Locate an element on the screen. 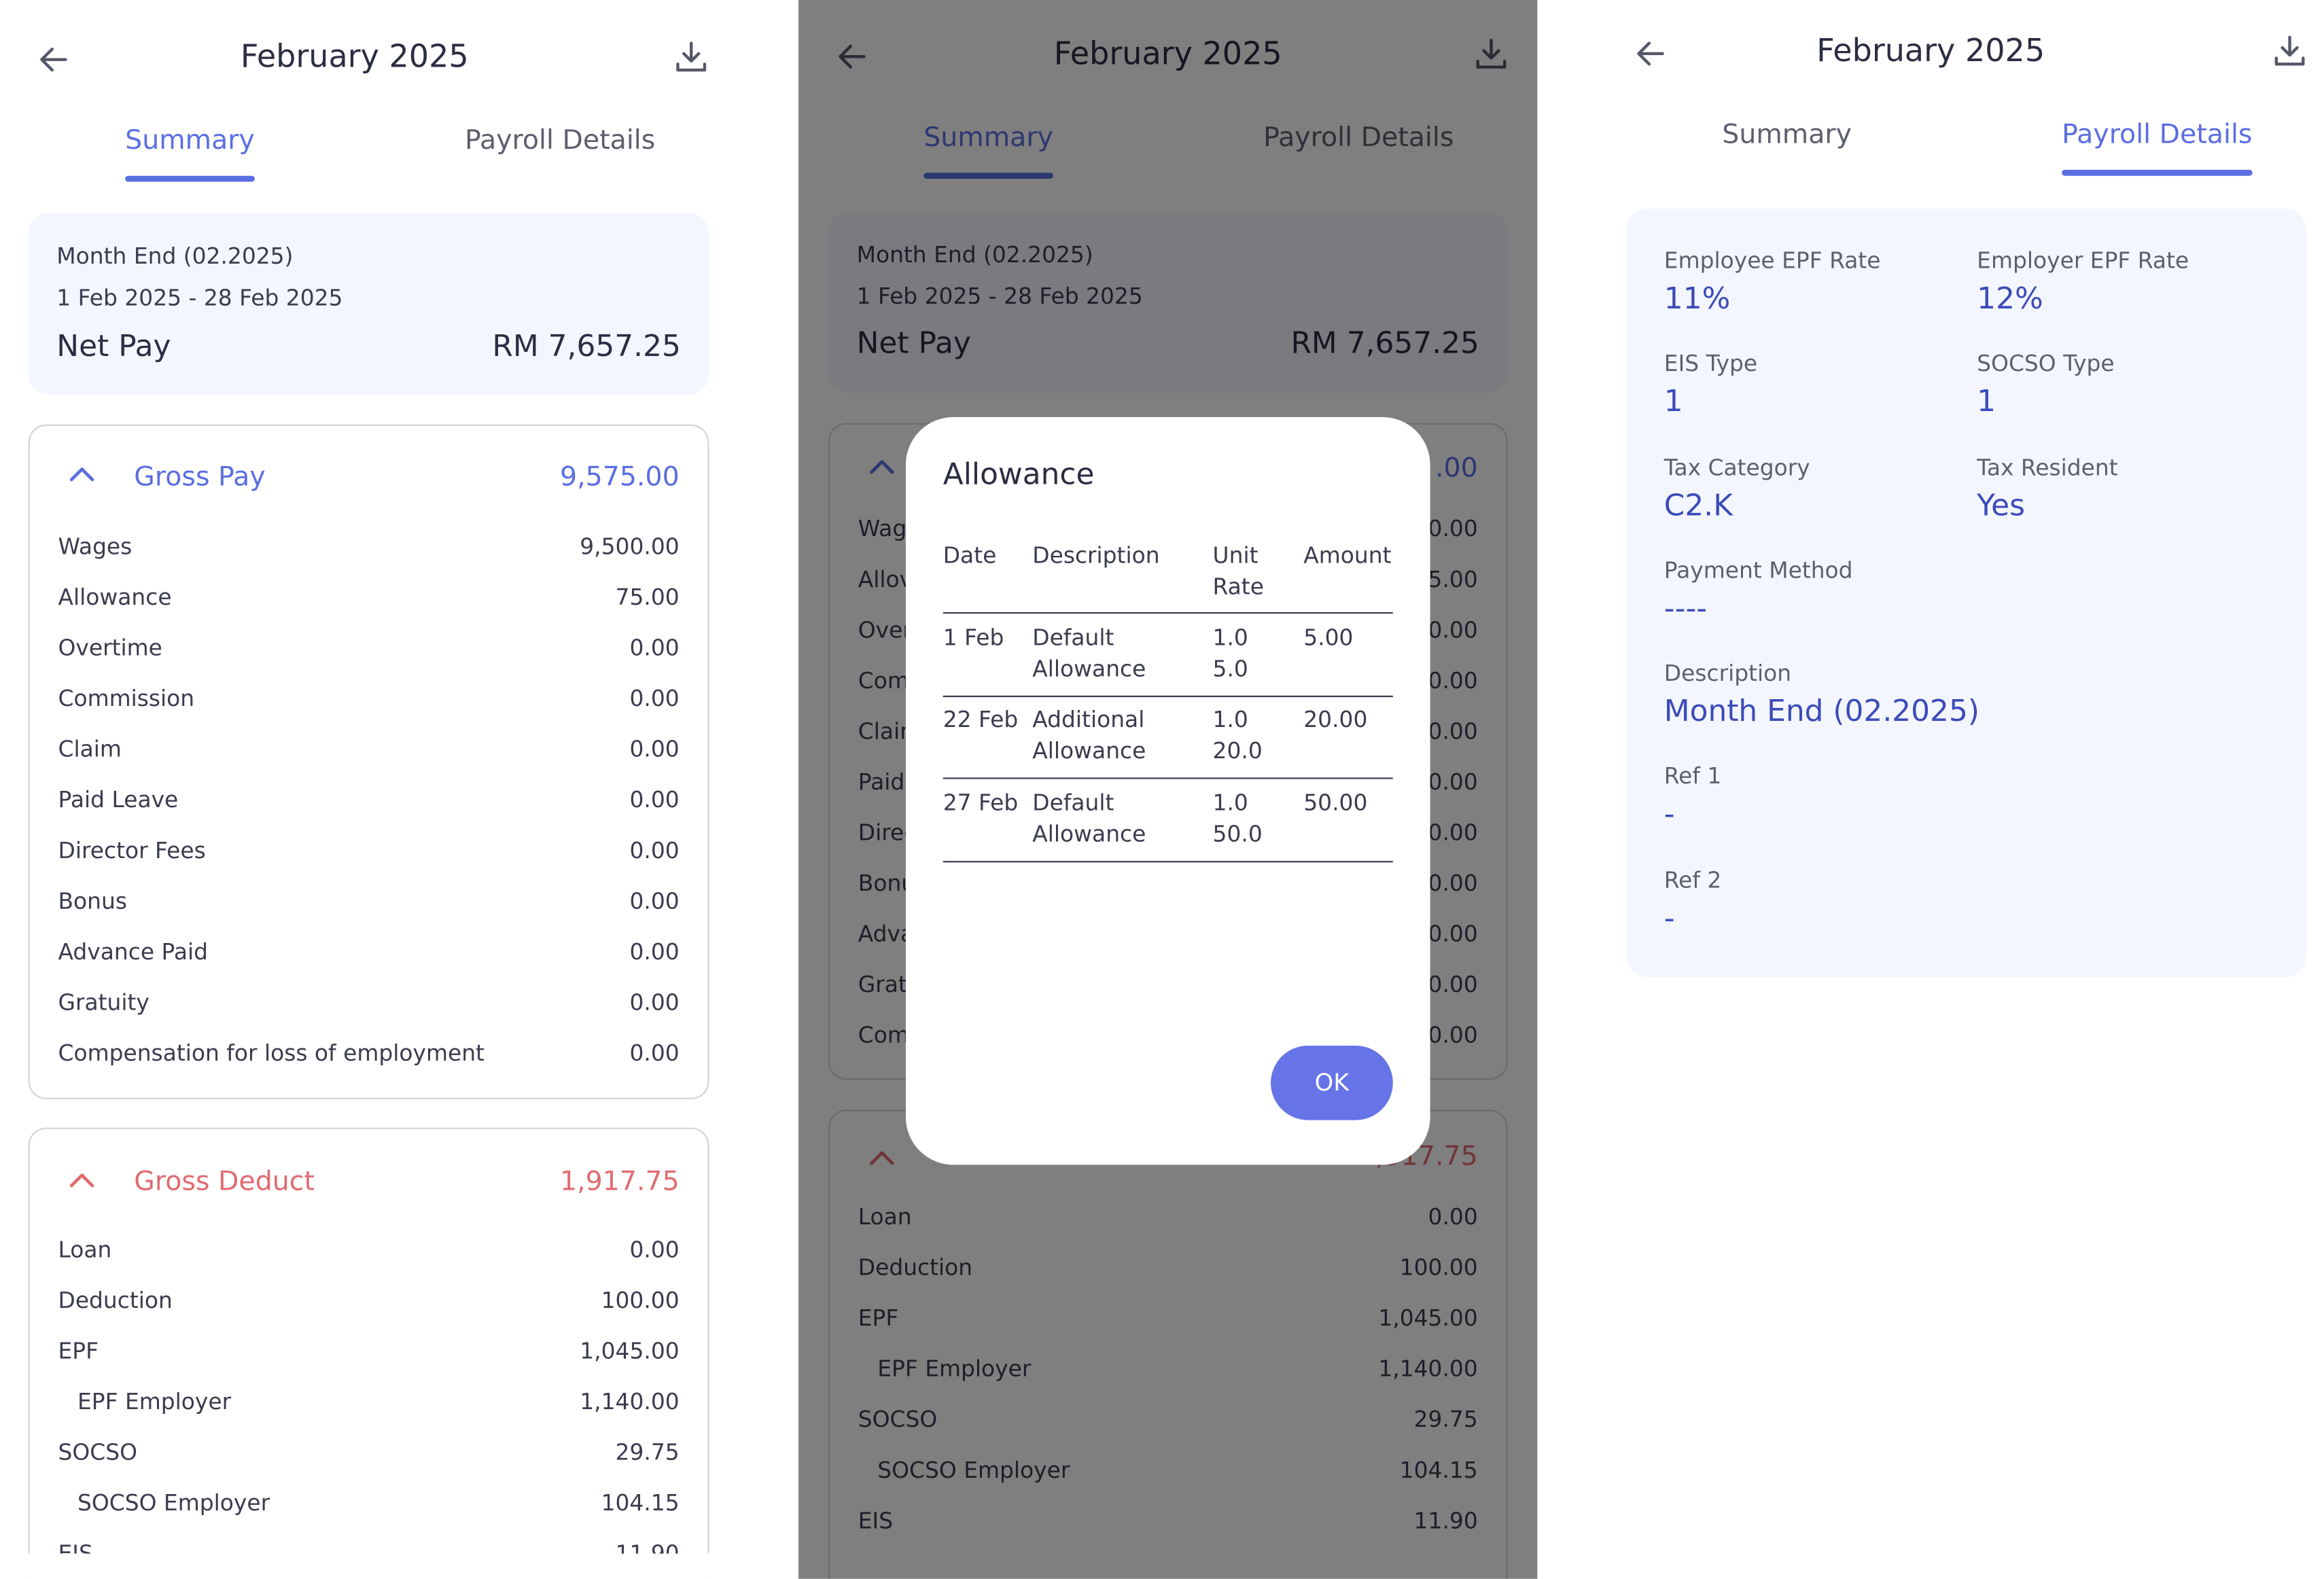  item-label: Allowance is located at coordinates (115, 597).